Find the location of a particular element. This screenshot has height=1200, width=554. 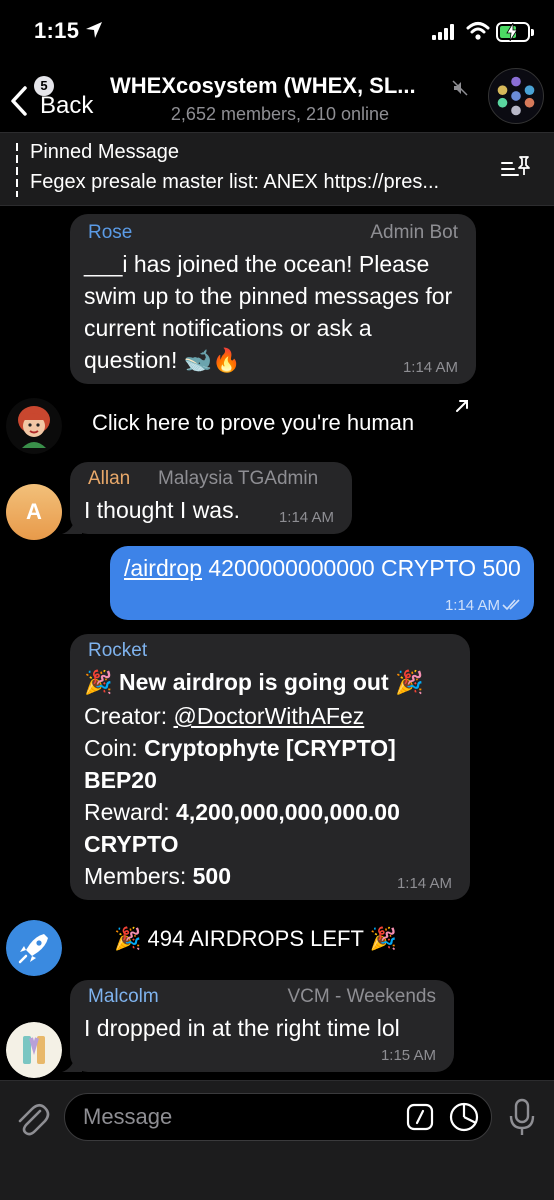

sender-role: Malaysia TGAdmin is located at coordinates (238, 478).